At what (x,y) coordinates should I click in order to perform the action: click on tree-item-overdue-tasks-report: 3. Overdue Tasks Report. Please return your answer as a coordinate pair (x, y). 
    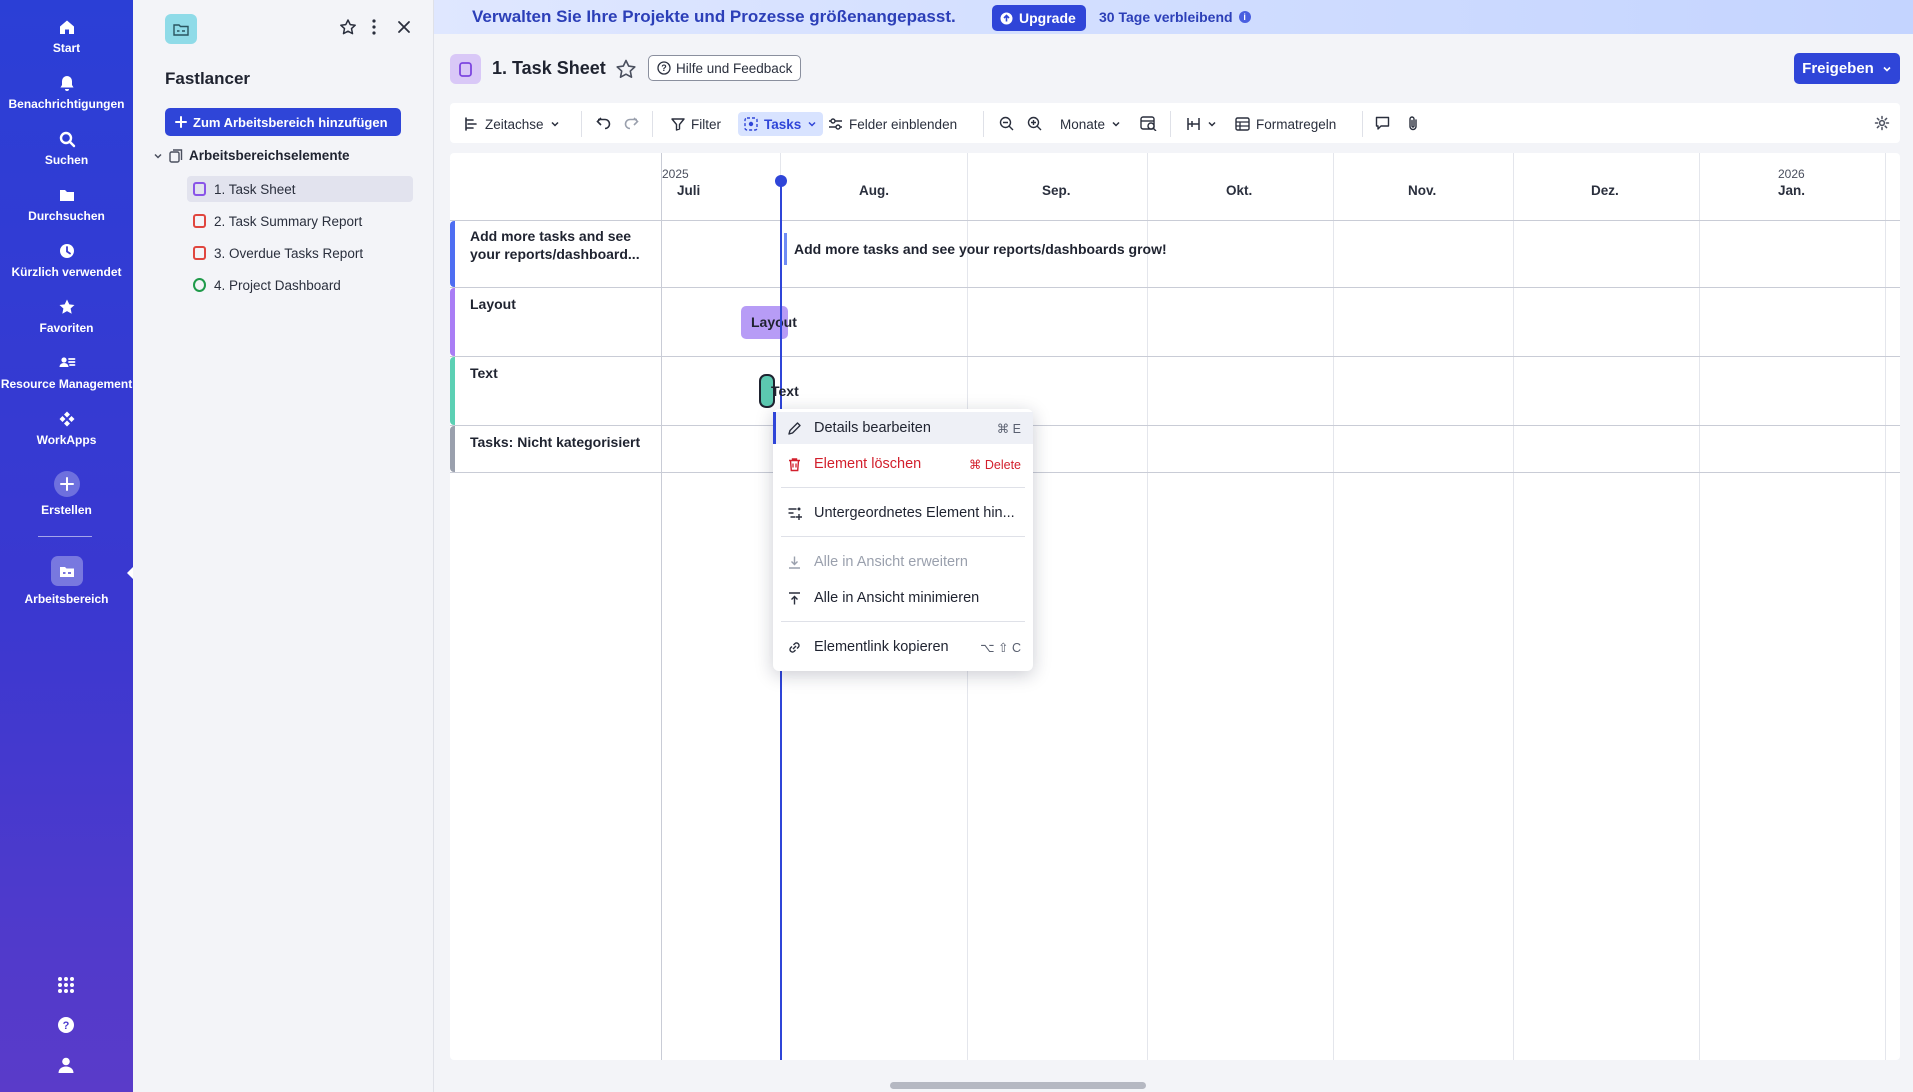
    Looking at the image, I should click on (300, 253).